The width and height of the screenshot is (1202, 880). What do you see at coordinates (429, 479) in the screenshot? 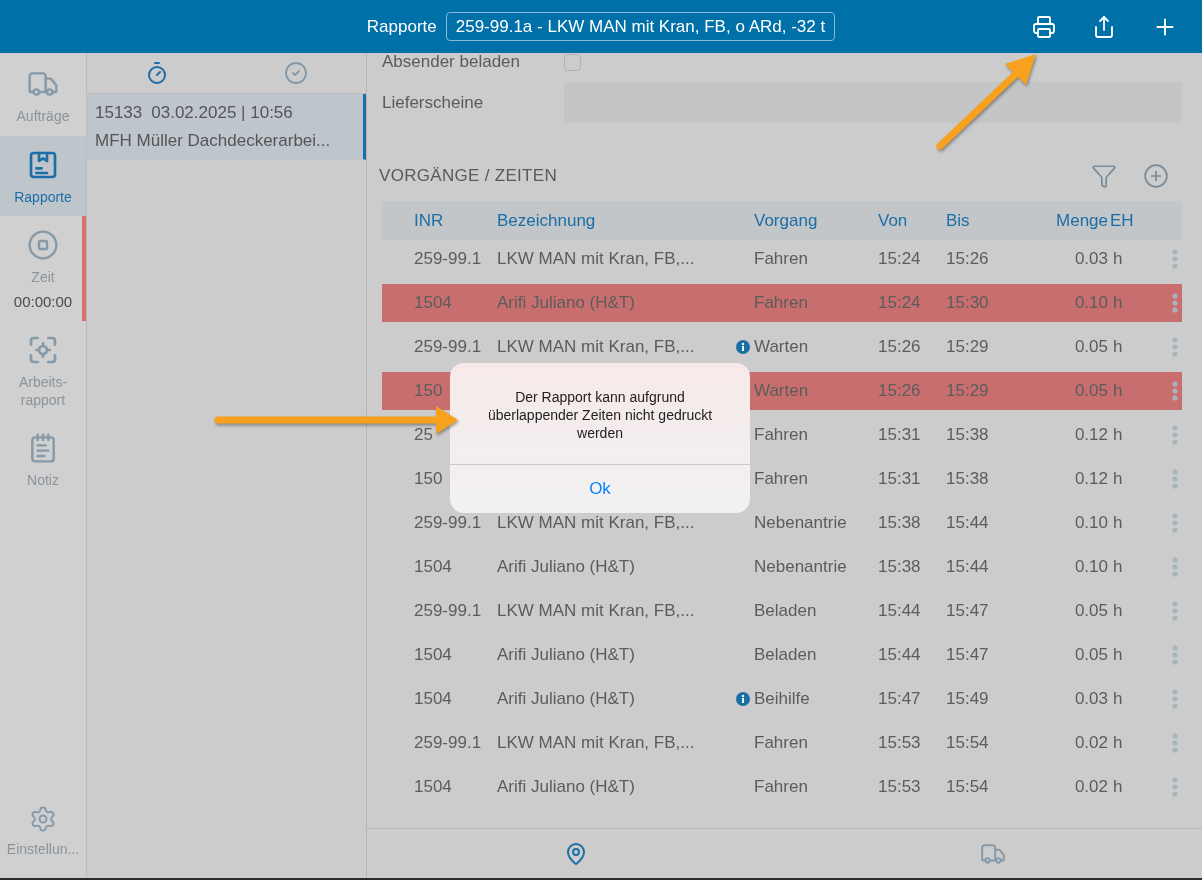
I see `table-cell-text: 150` at bounding box center [429, 479].